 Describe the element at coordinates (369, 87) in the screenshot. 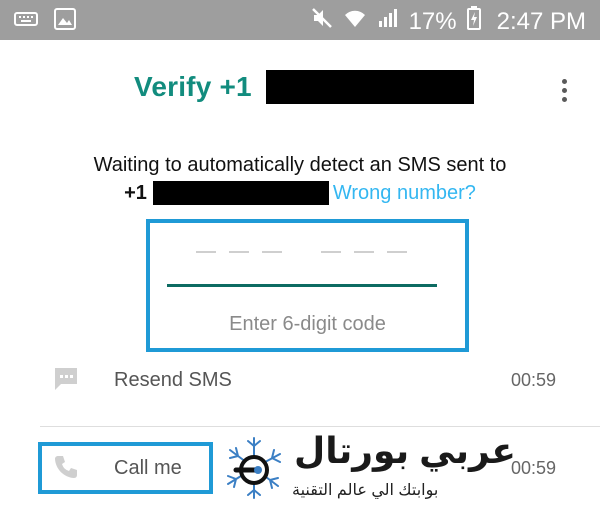

I see `redacted-phone-number` at that location.